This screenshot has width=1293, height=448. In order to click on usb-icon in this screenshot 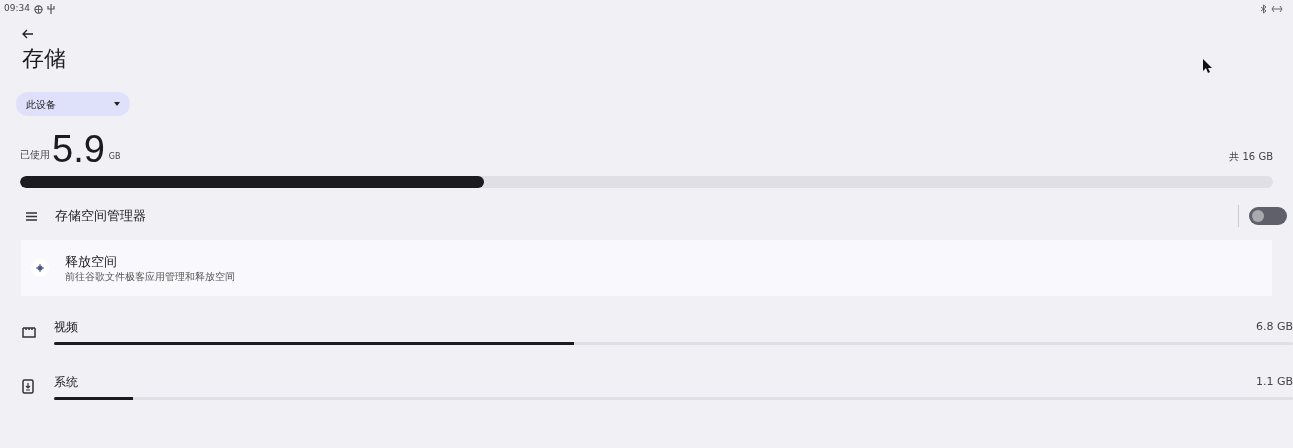, I will do `click(50, 9)`.